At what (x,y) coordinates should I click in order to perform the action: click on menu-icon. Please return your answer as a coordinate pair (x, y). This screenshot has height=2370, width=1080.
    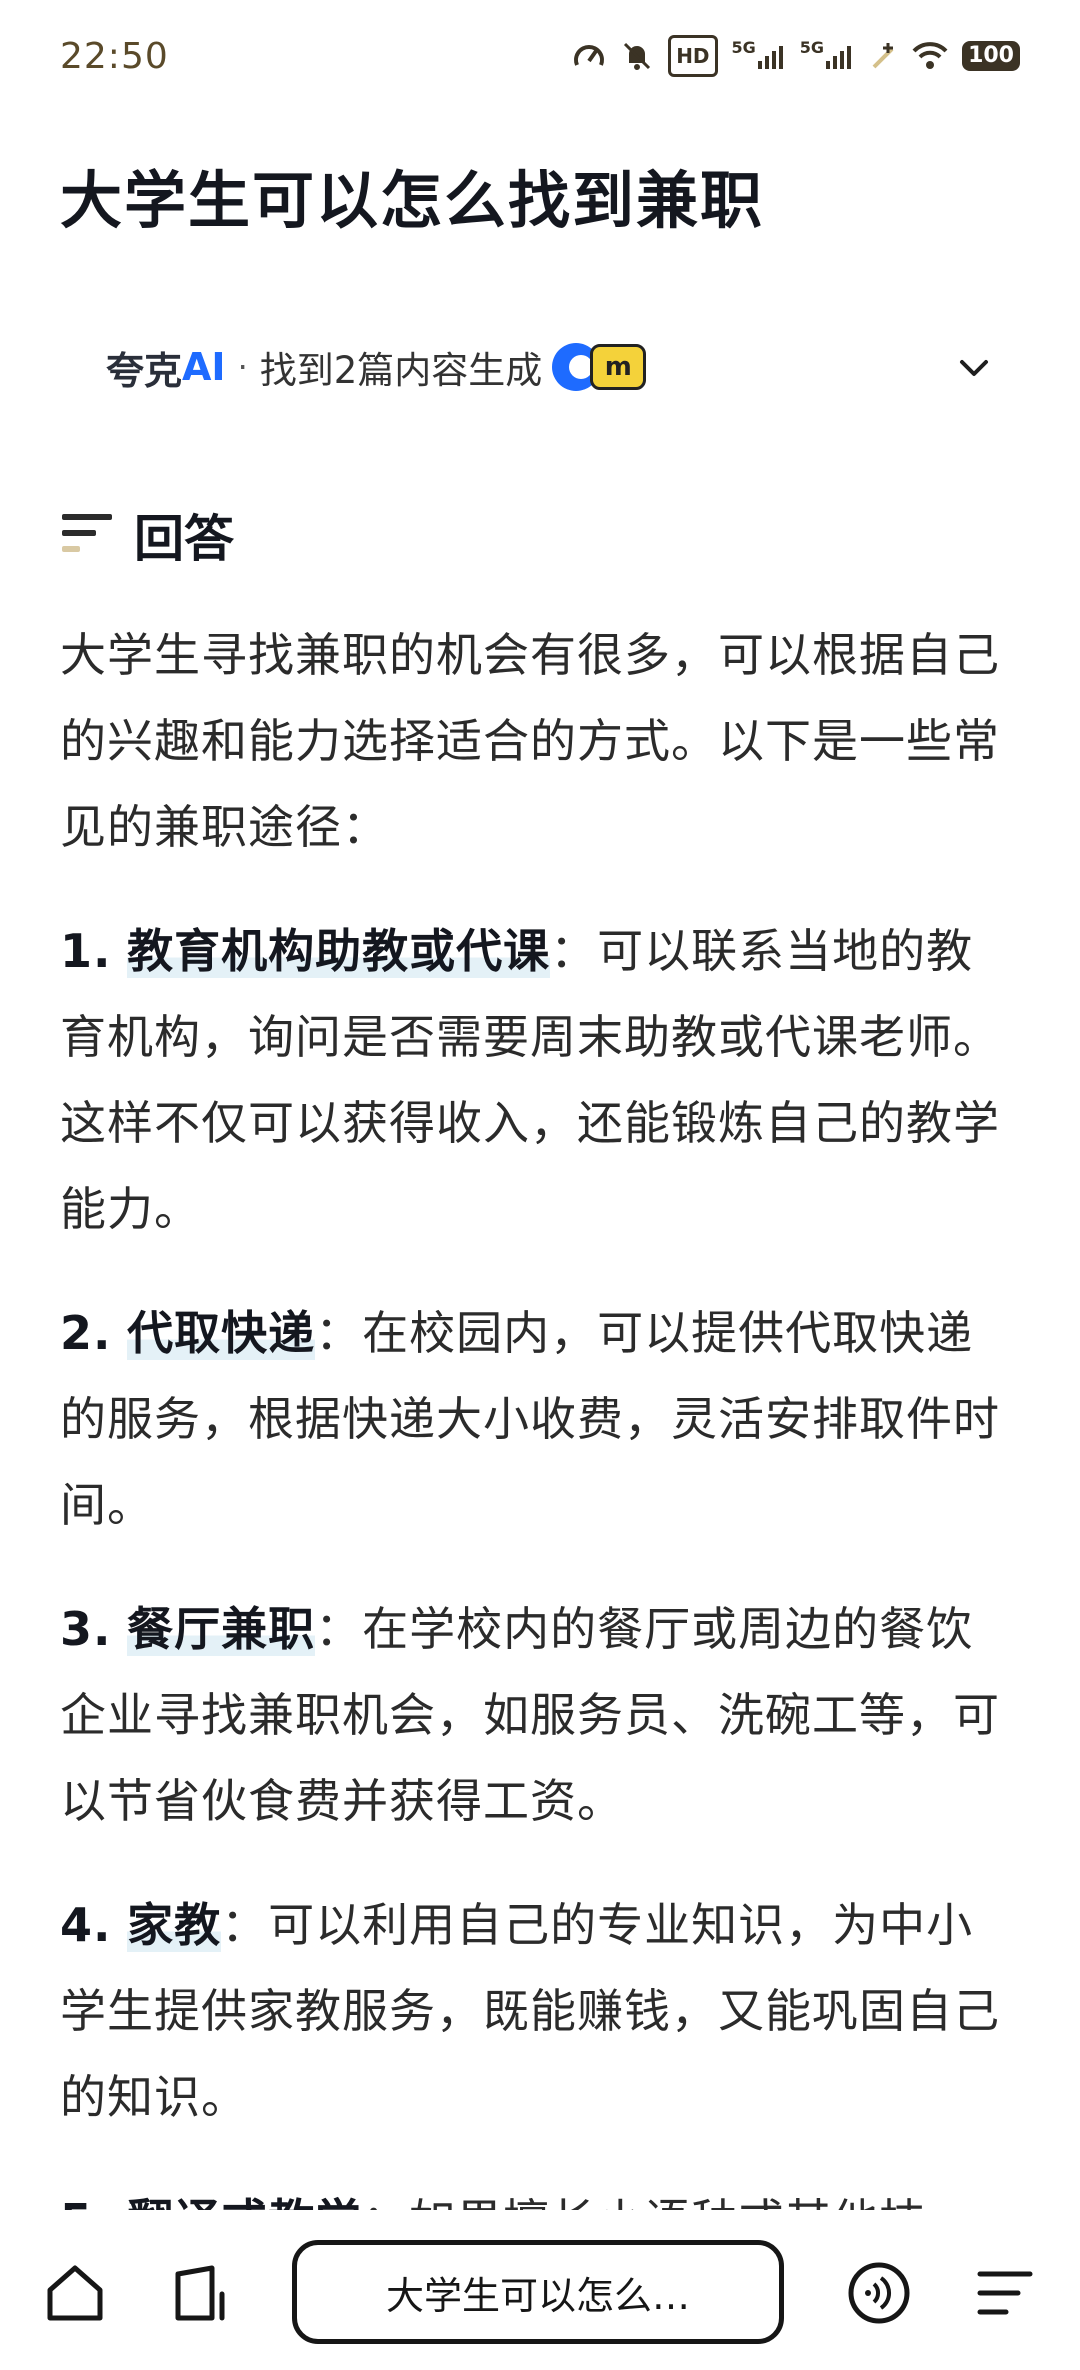
    Looking at the image, I should click on (1005, 2293).